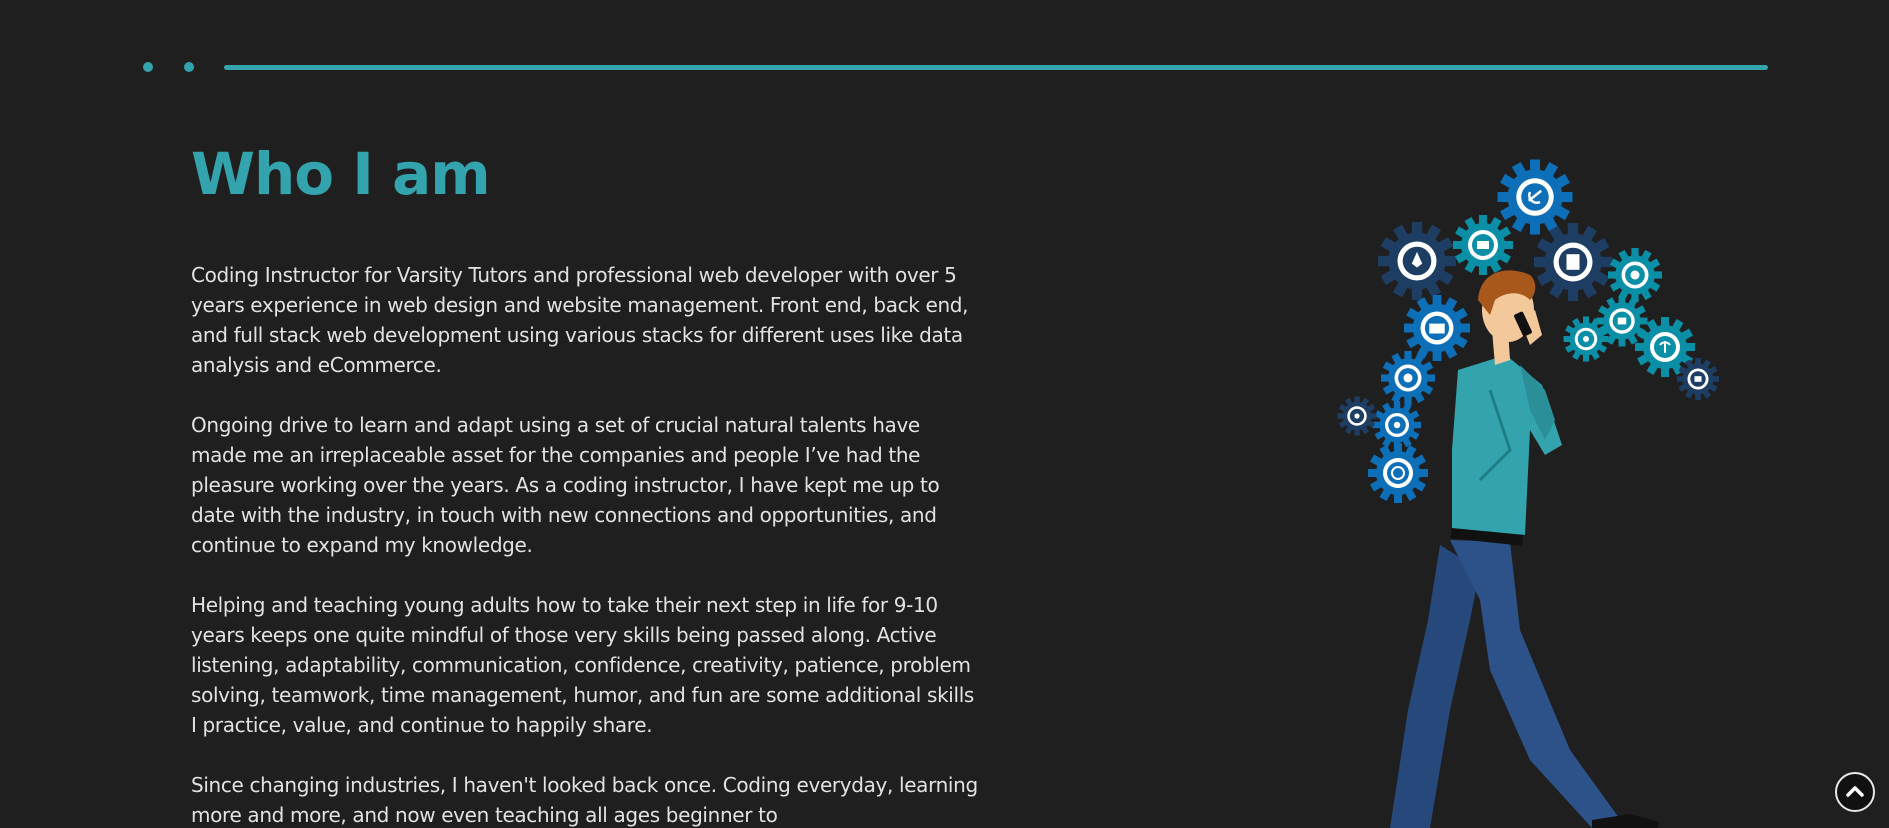  I want to click on section-title: Who I am, so click(341, 174).